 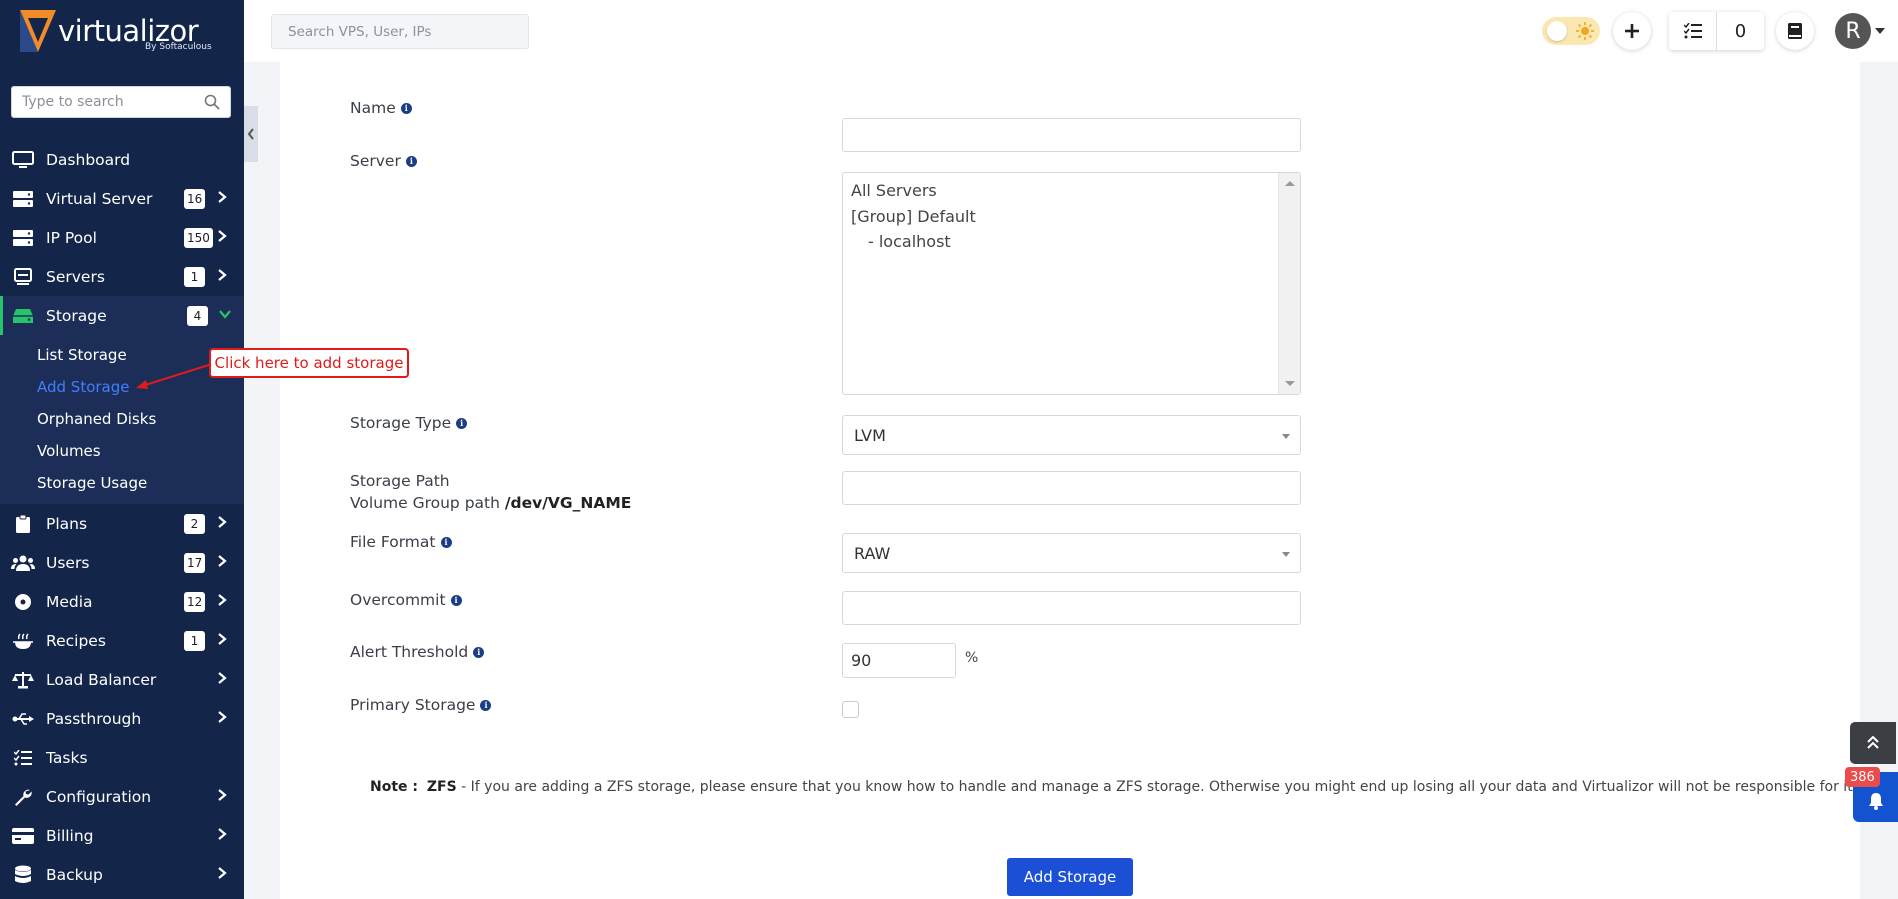 What do you see at coordinates (425, 503) in the screenshot?
I see `volume-group-prefix: Volume Group path` at bounding box center [425, 503].